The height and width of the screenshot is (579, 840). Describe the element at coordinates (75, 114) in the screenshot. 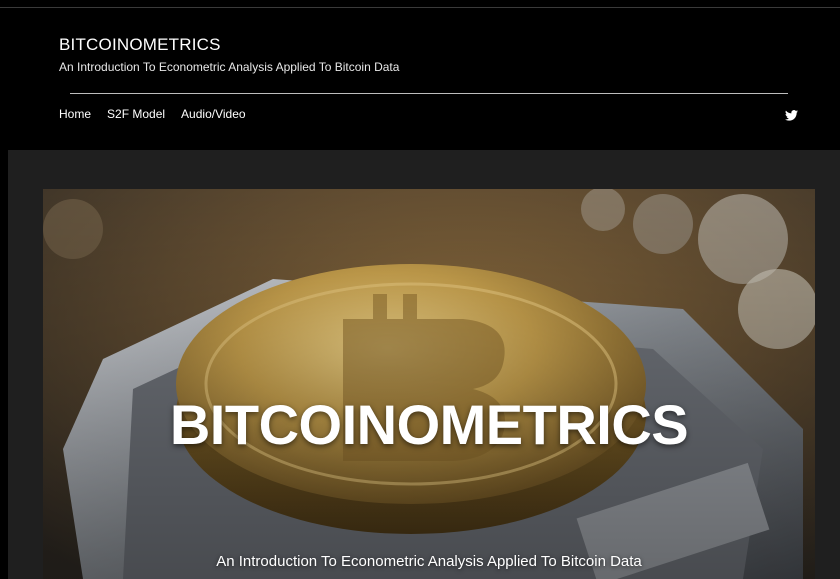

I see `nav-item-home: Home` at that location.